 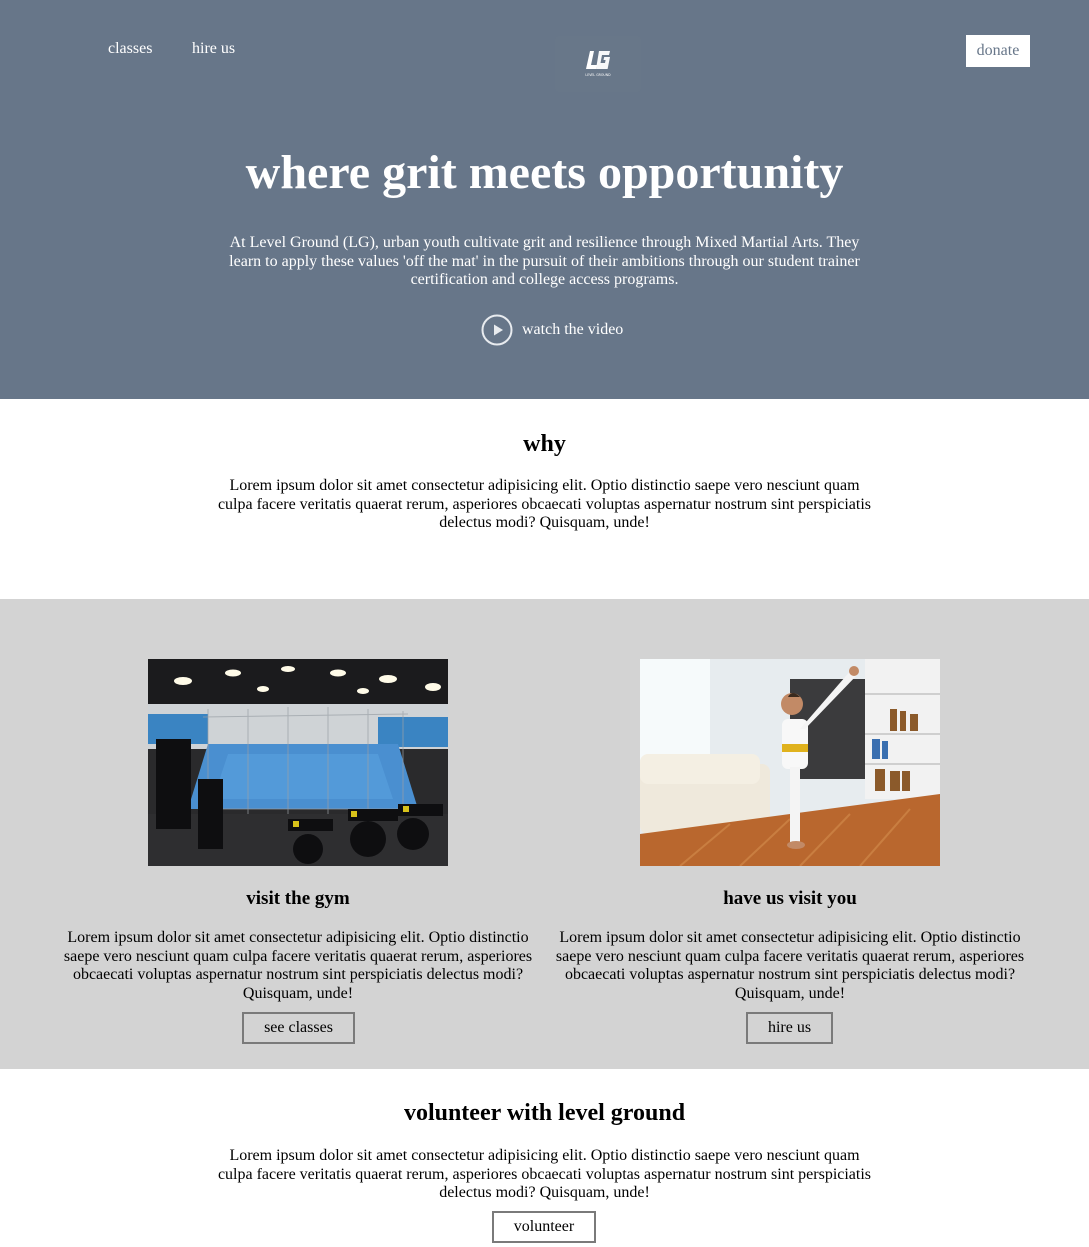 I want to click on hero-title: where grit meets opportunity, so click(x=544, y=172).